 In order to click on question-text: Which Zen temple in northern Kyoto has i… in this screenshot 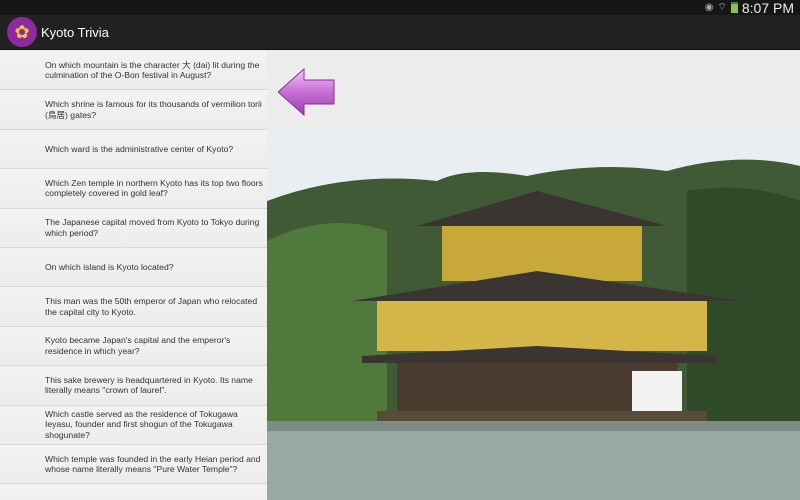, I will do `click(154, 188)`.